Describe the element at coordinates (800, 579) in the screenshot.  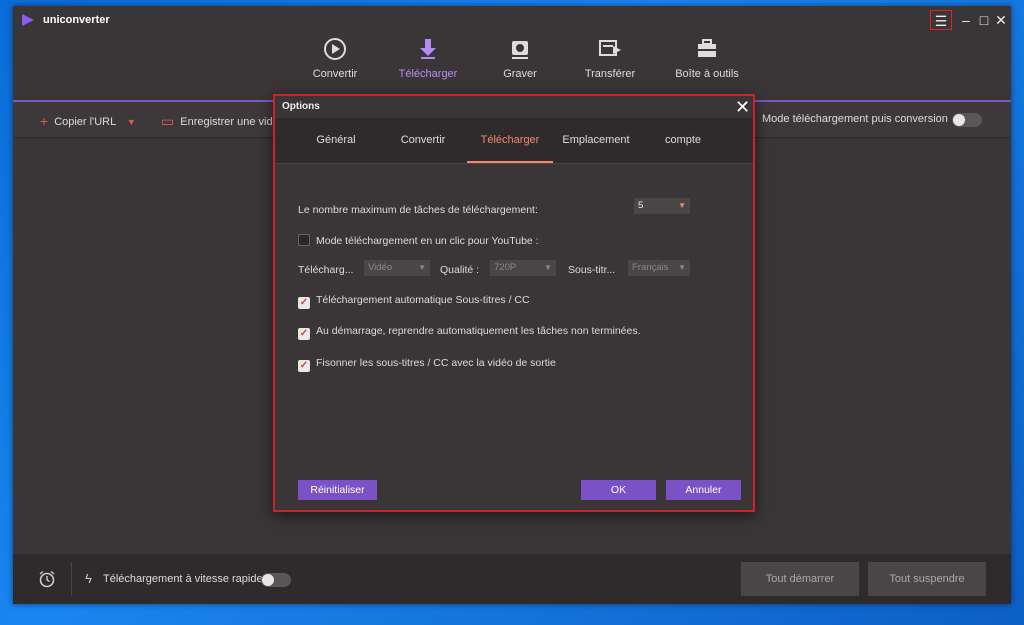
I see `start-all-button: Tout démarrer` at that location.